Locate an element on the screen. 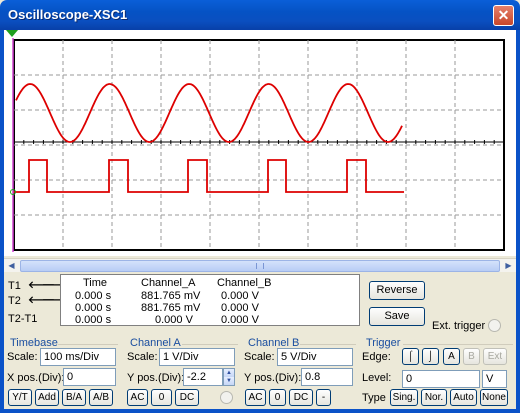 Image resolution: width=520 pixels, height=413 pixels. channel-a-option-radio is located at coordinates (226, 397).